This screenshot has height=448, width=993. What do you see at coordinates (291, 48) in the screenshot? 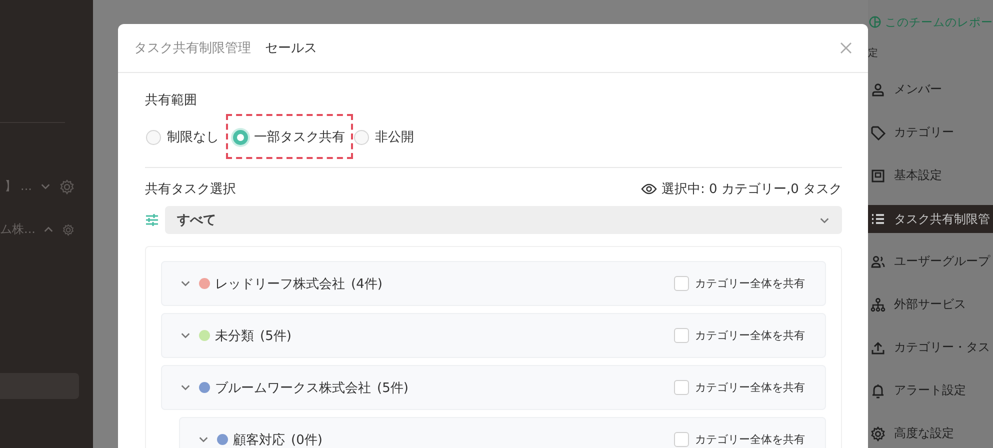
I see `team-name: セールス` at bounding box center [291, 48].